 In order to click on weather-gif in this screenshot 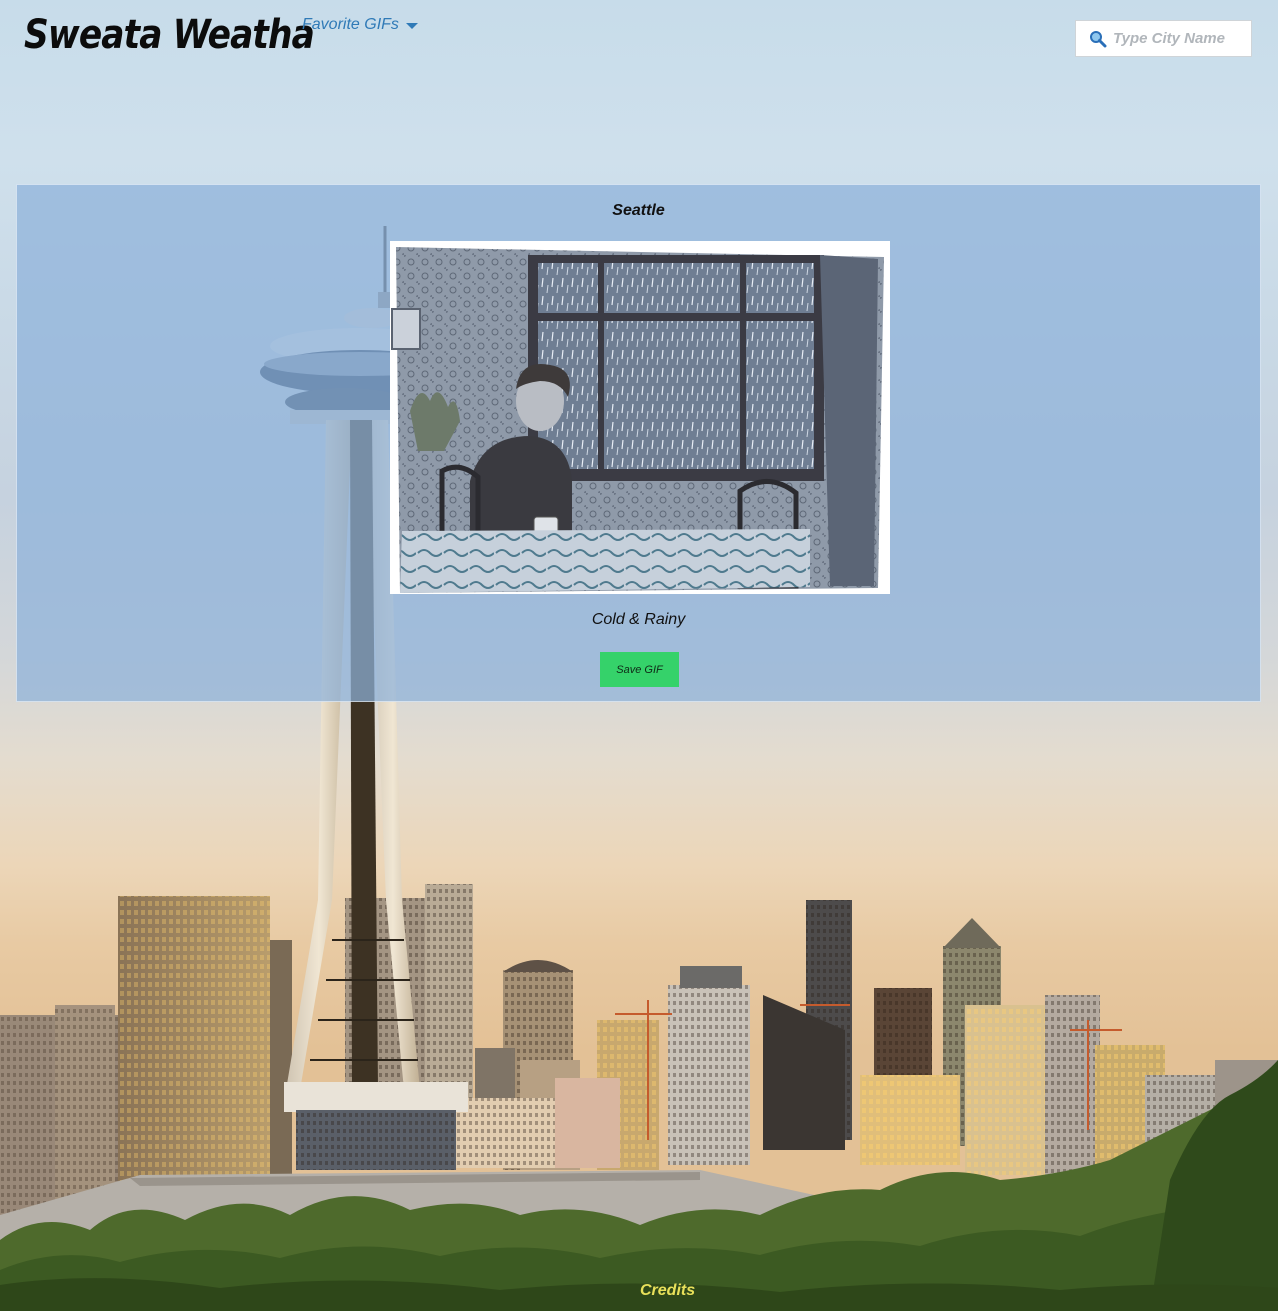, I will do `click(640, 417)`.